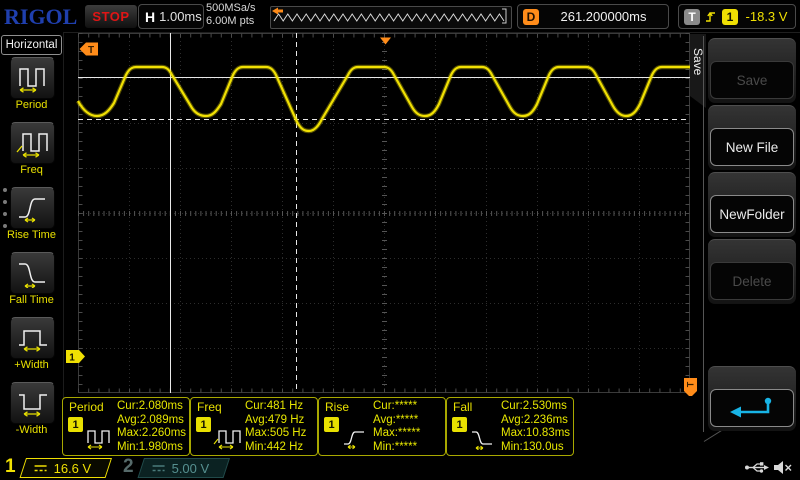  What do you see at coordinates (463, 407) in the screenshot?
I see `measurement-name: Fall` at bounding box center [463, 407].